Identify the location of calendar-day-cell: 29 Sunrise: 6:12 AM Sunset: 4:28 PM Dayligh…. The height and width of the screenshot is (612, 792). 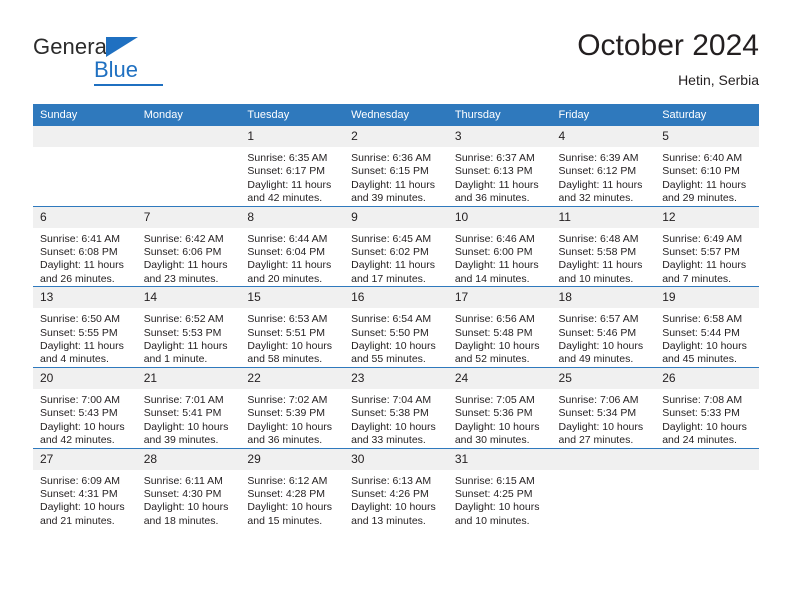
(292, 488).